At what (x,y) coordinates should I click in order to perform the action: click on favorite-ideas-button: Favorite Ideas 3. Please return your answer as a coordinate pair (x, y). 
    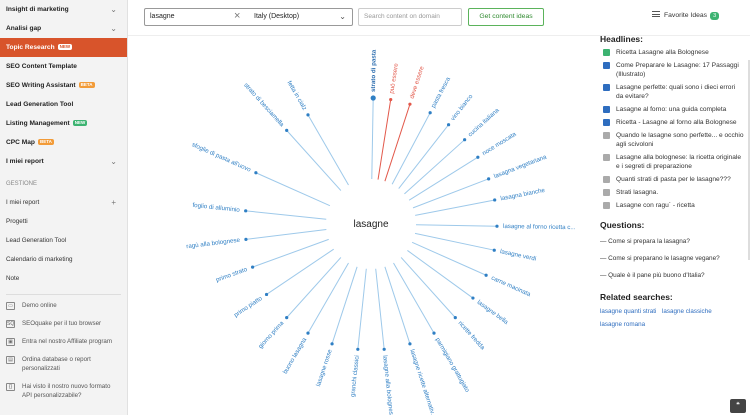
    Looking at the image, I should click on (686, 15).